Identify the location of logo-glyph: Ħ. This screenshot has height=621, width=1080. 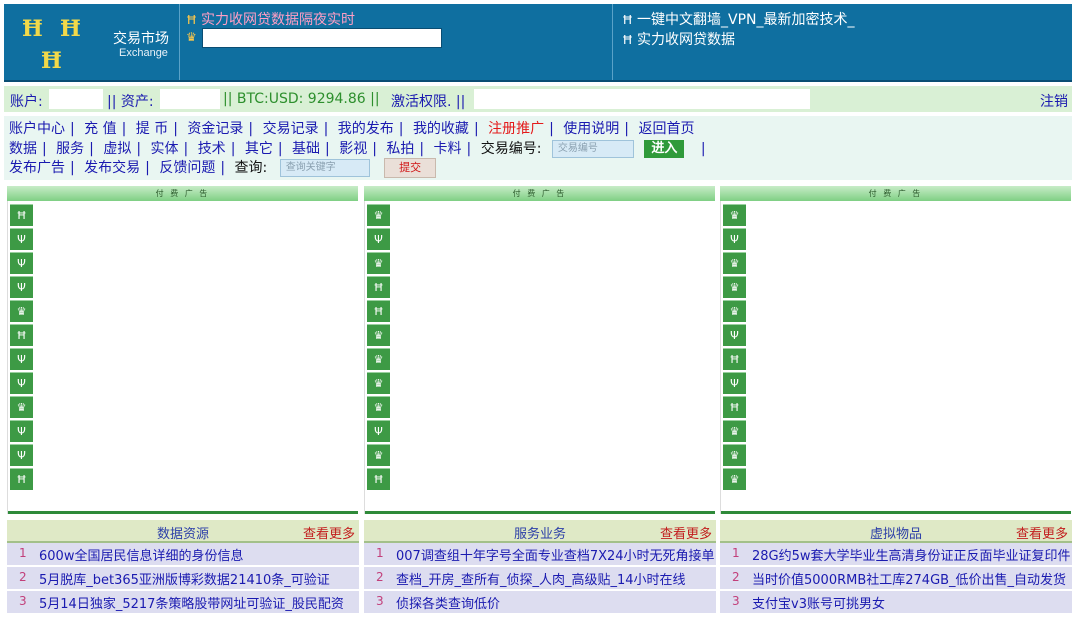
(70, 29).